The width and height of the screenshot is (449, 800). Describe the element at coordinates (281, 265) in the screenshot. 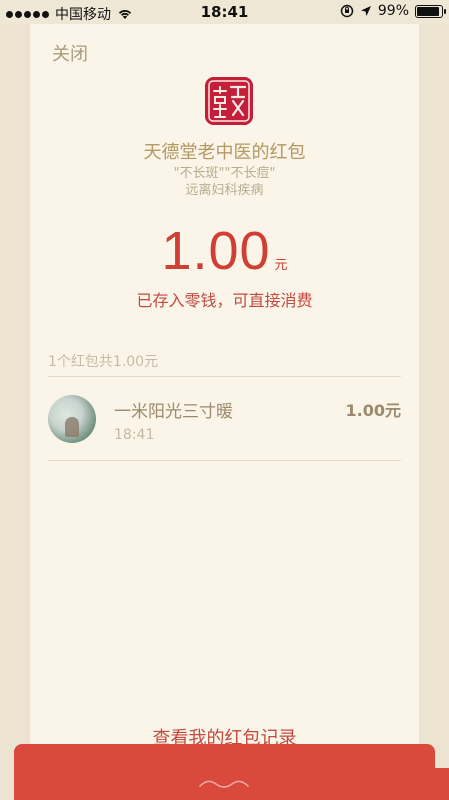

I see `amount-unit: 元` at that location.